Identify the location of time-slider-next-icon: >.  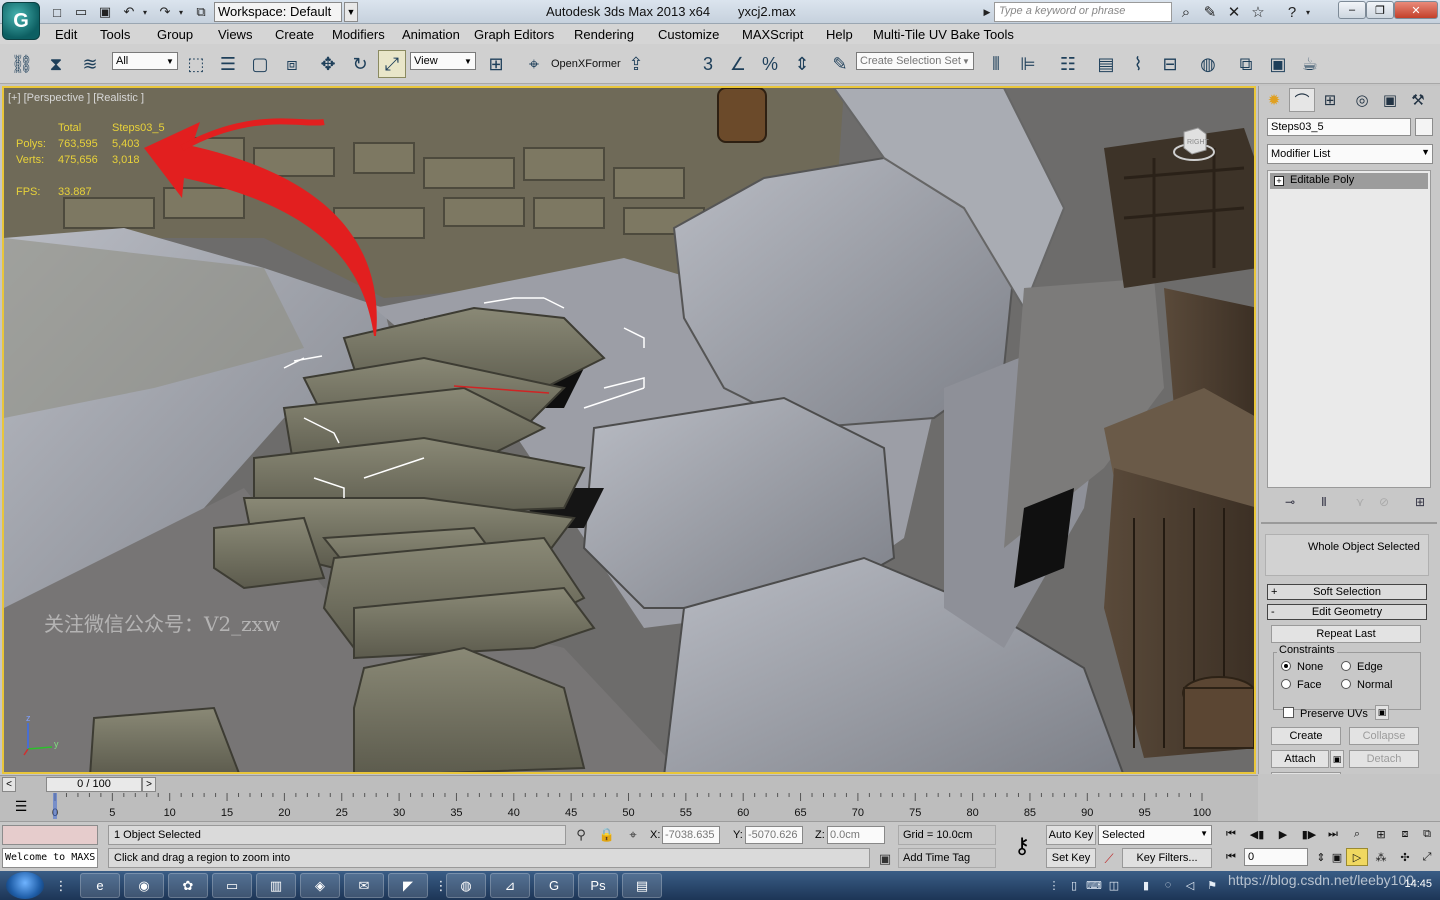
(149, 784).